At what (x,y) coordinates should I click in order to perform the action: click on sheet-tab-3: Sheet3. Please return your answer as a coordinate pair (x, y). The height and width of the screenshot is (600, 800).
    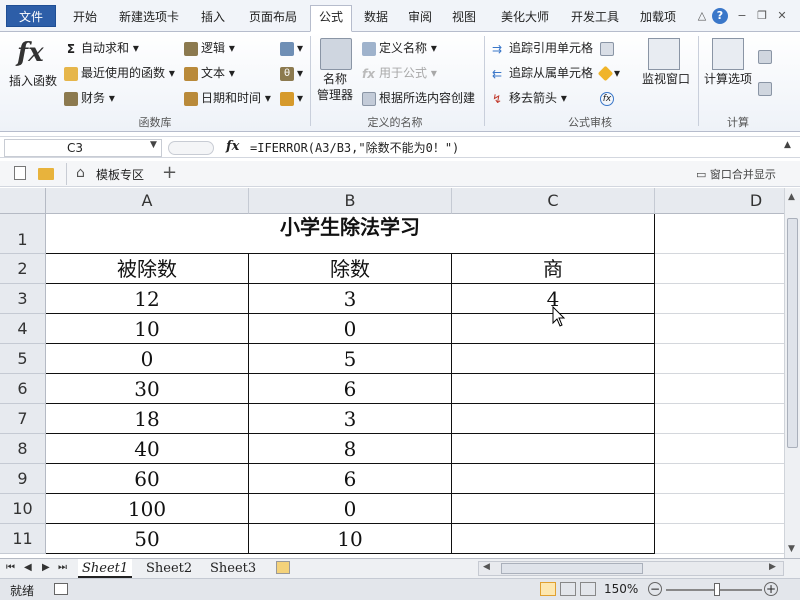
    Looking at the image, I should click on (233, 568).